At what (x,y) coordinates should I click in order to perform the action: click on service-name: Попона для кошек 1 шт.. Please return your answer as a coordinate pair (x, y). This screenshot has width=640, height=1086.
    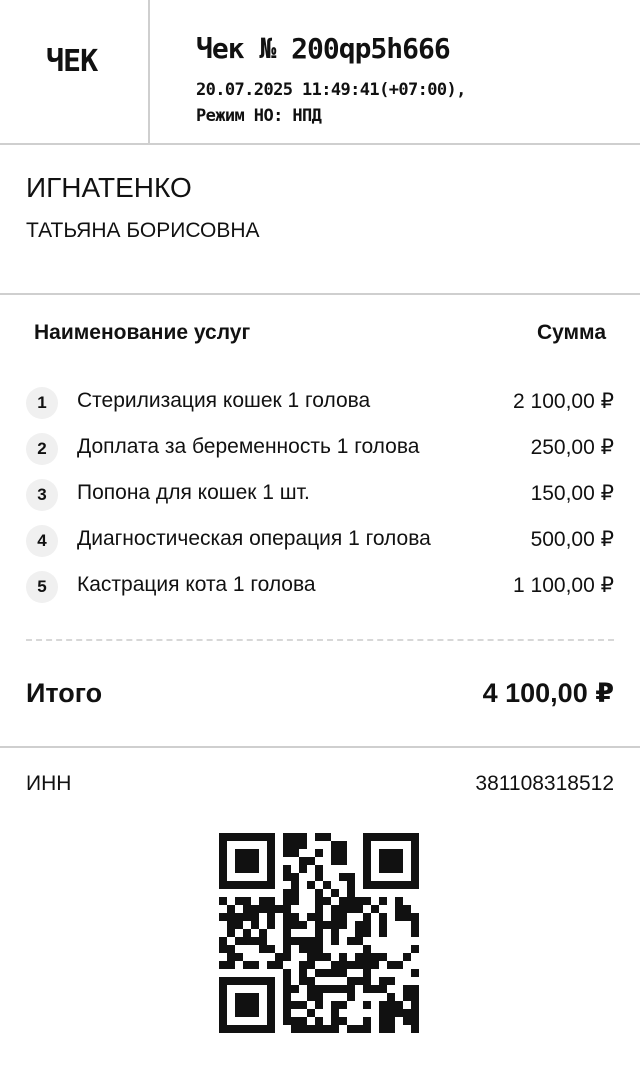
    Looking at the image, I should click on (193, 492).